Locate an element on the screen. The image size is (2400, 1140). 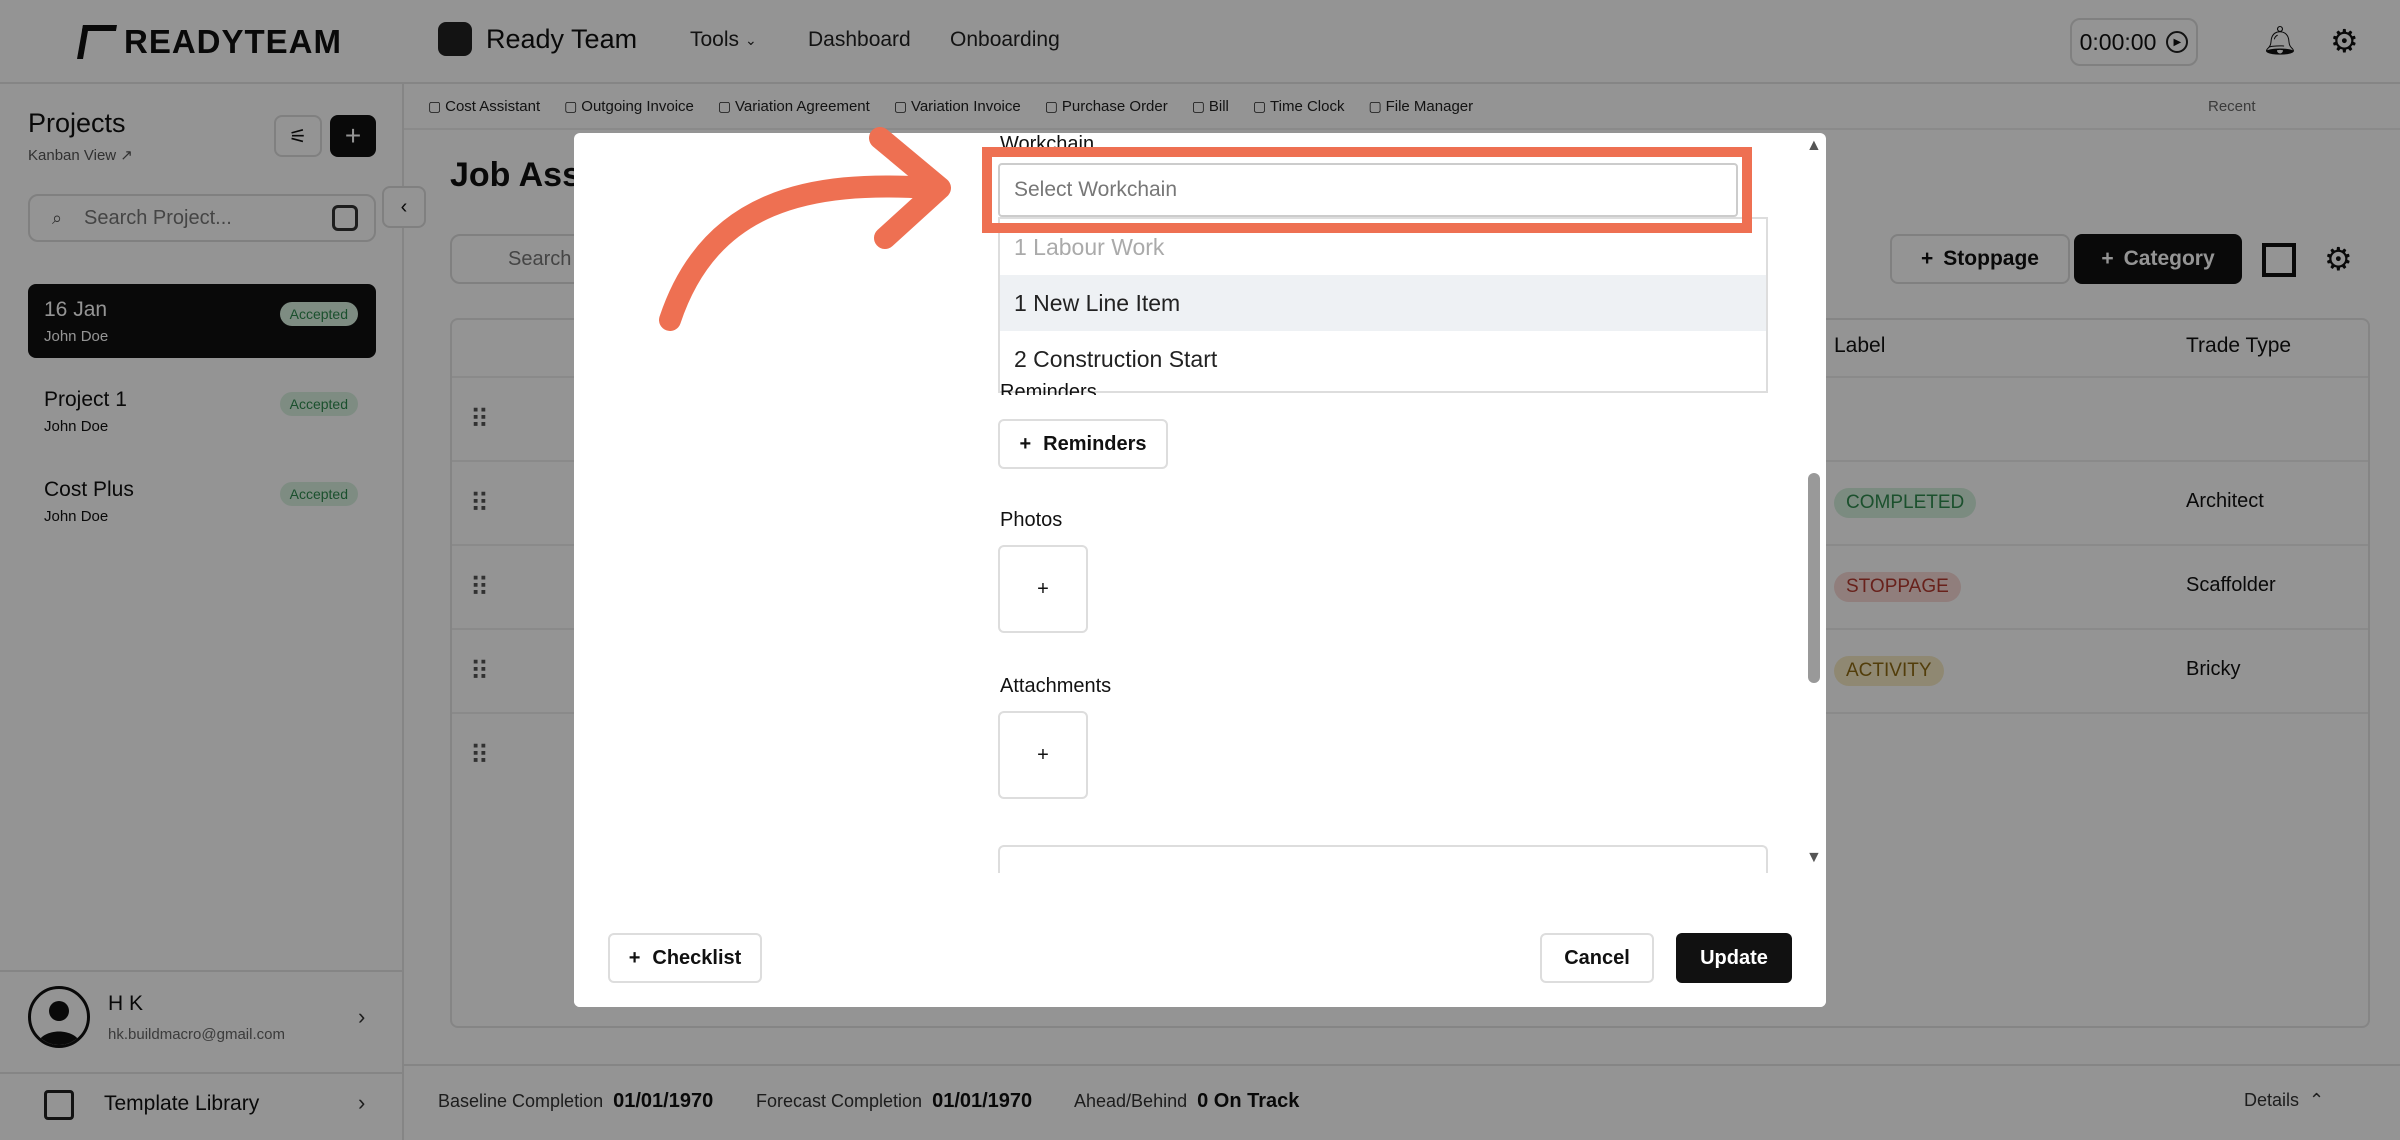
update-button: Update is located at coordinates (1734, 958).